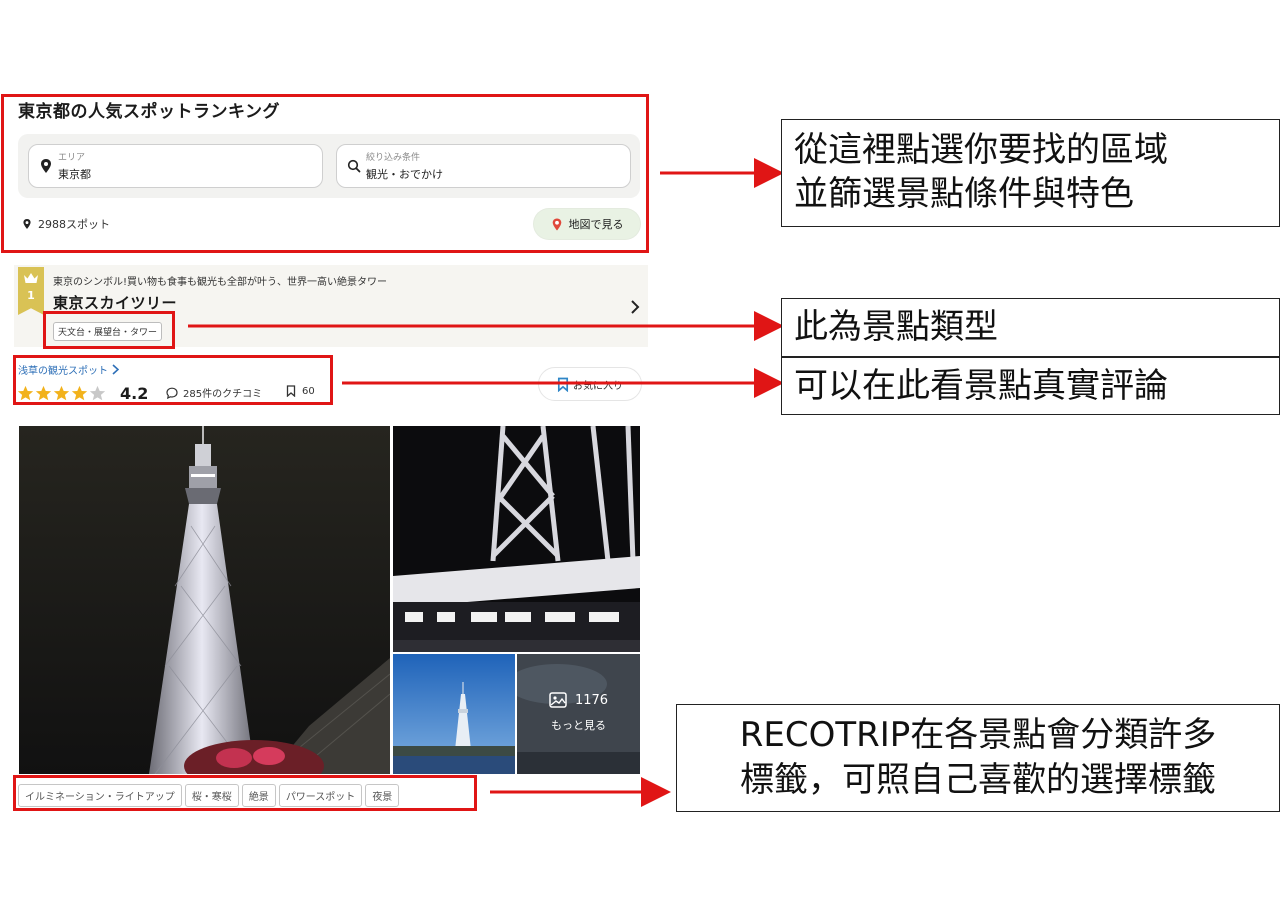 This screenshot has width=1280, height=905. I want to click on callout-area-filter: 從這裡點選你要找的區域 並篩選景點條件與特色, so click(1030, 173).